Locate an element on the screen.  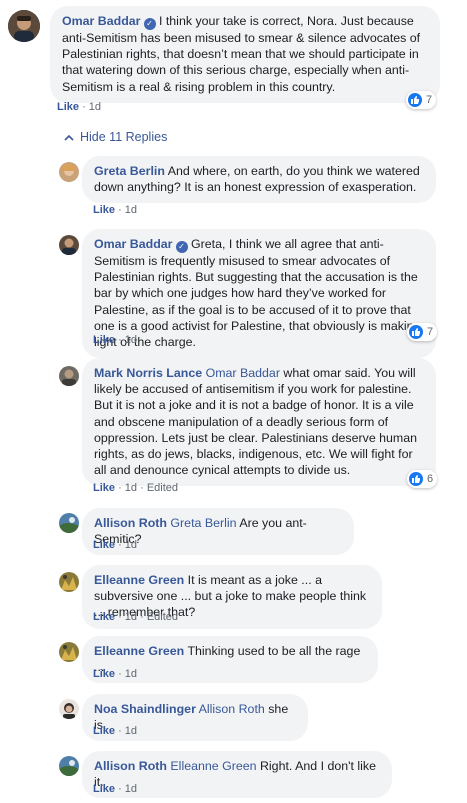
reply-author: Noa Shaindlinger is located at coordinates (145, 709).